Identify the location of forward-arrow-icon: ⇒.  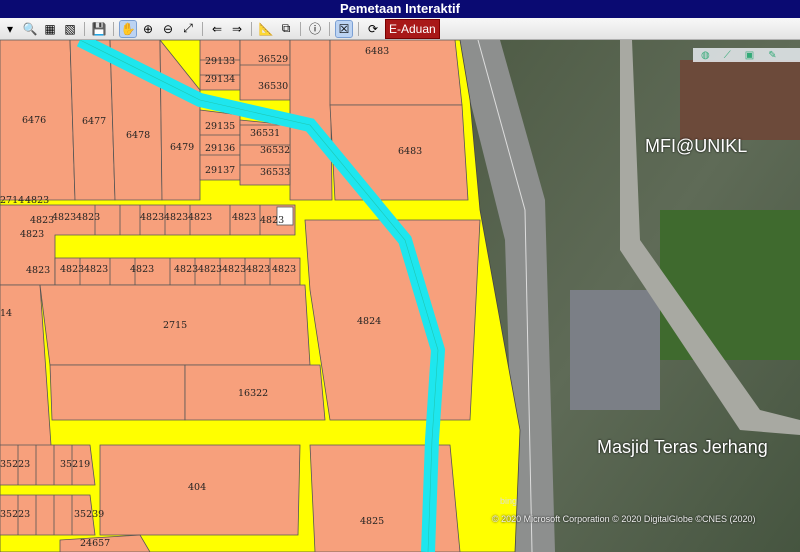
(237, 29).